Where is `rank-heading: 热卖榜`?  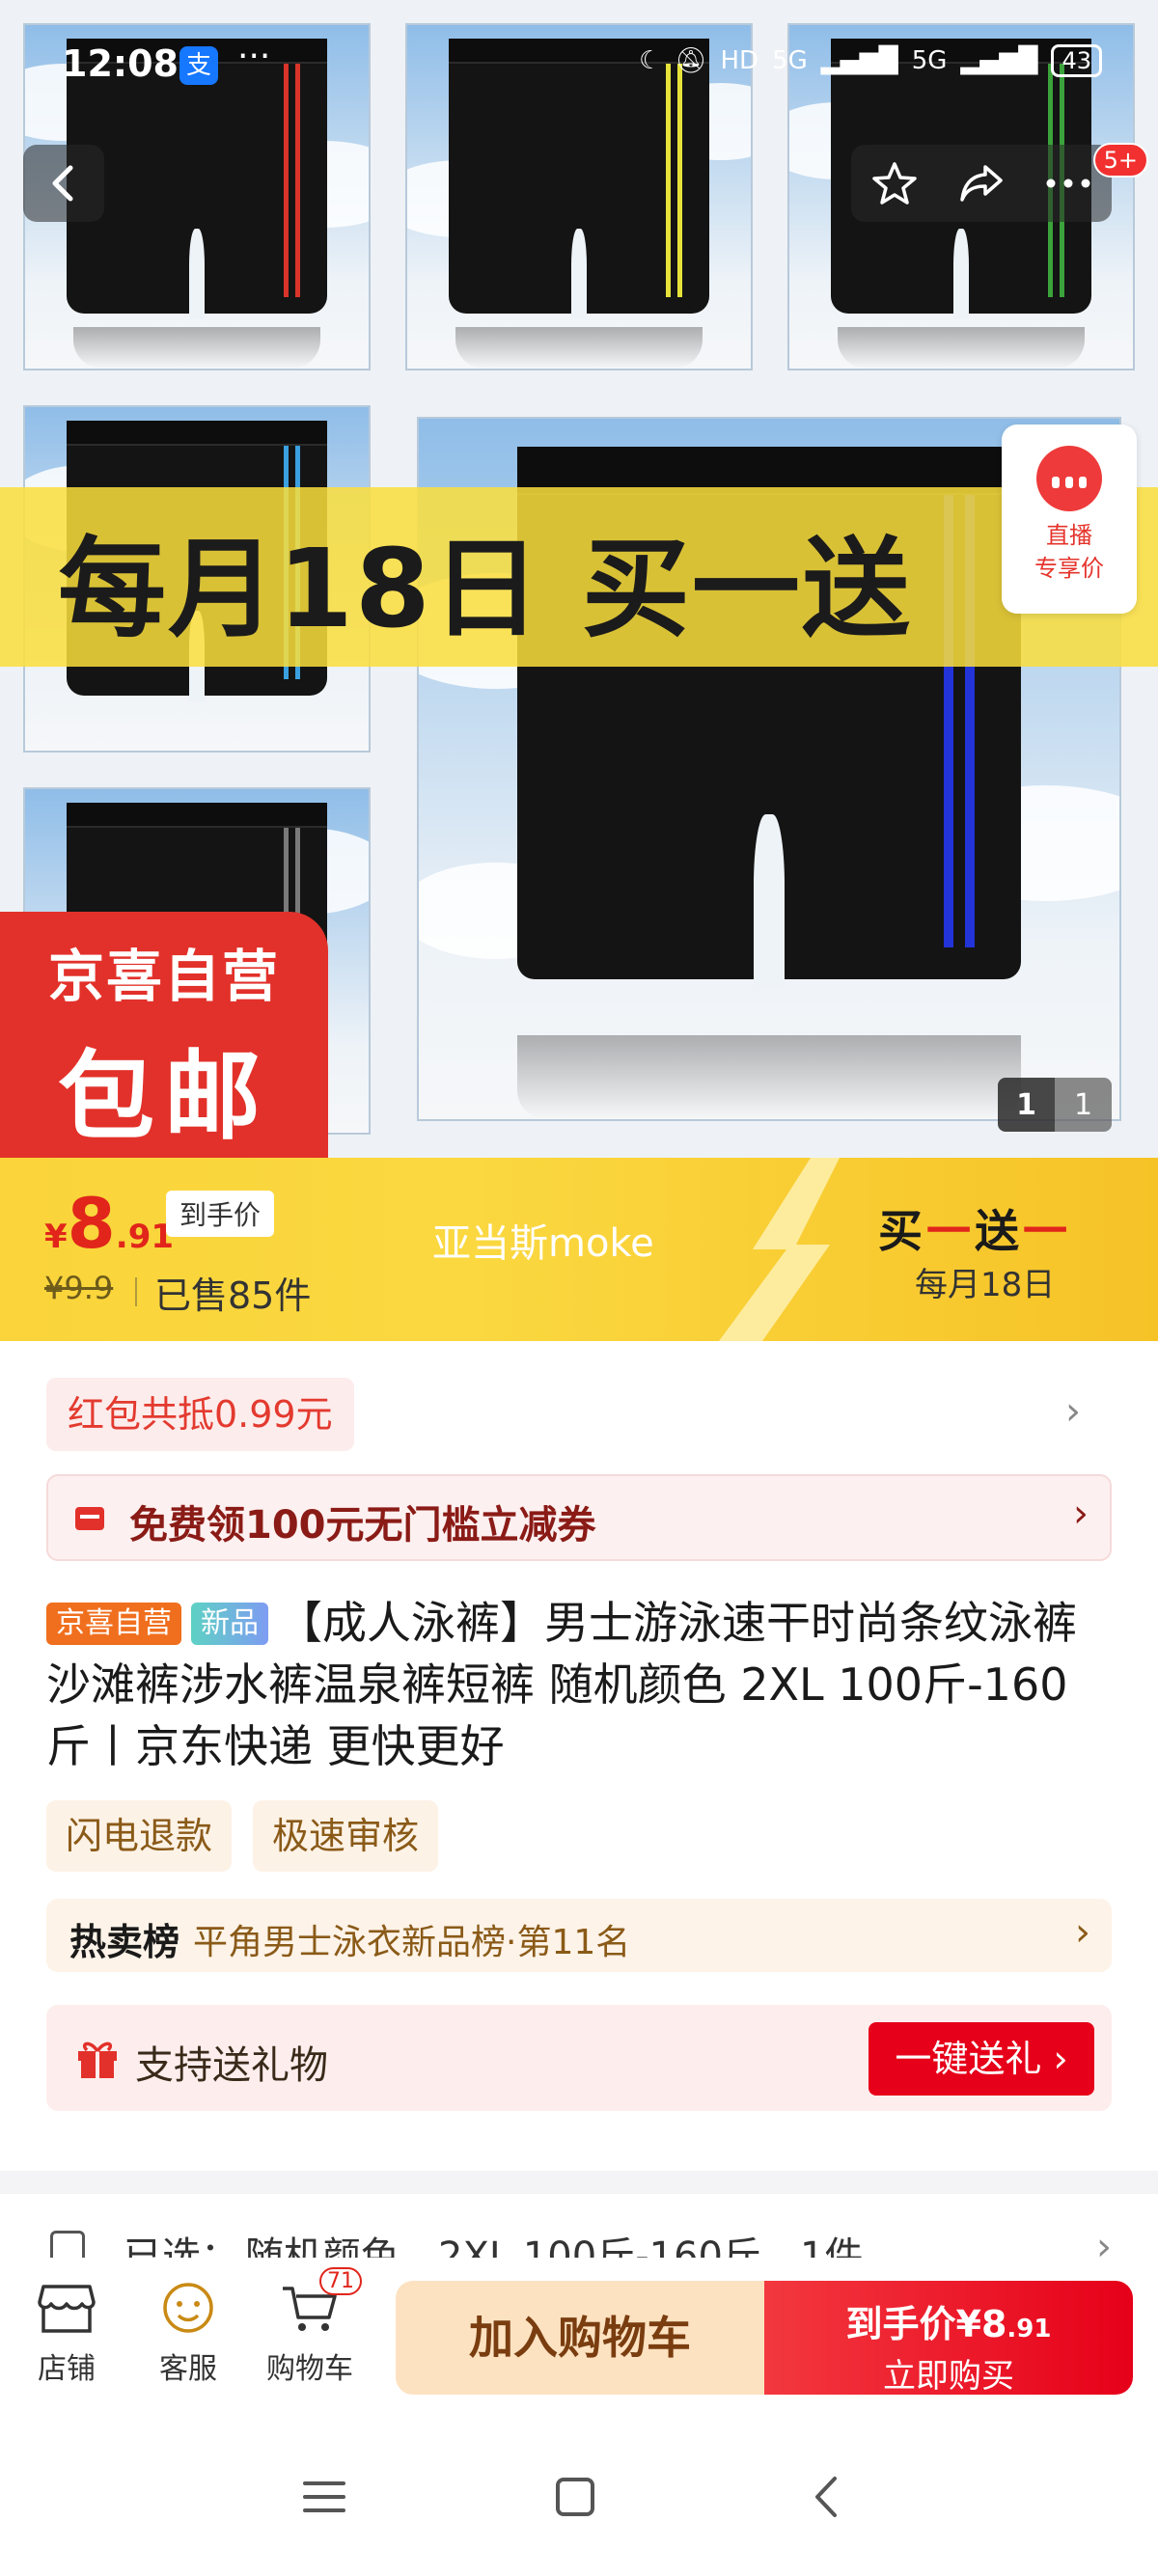
rank-heading: 热卖榜 is located at coordinates (124, 1942).